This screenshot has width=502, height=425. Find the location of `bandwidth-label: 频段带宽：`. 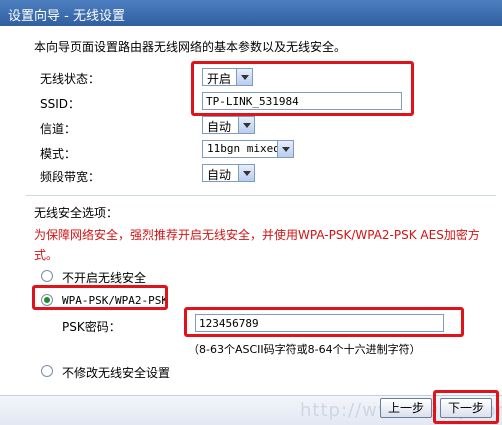

bandwidth-label: 频段带宽： is located at coordinates (70, 177).